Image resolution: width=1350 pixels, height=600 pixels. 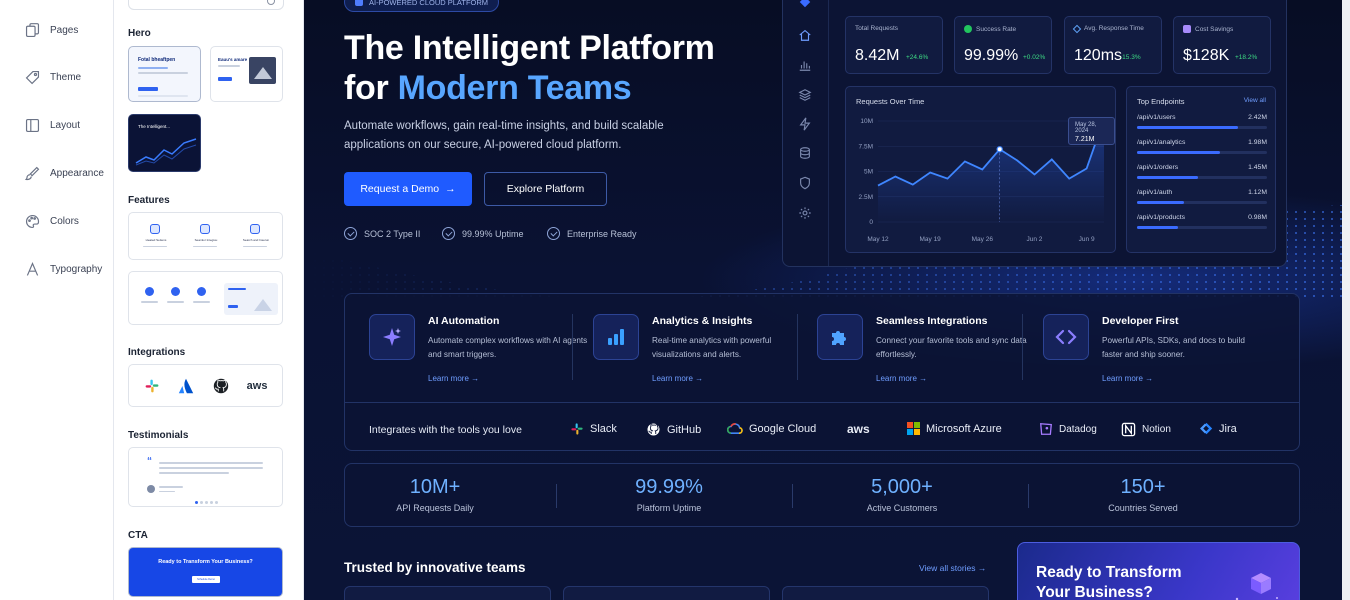 I want to click on google-cloud-icon, so click(x=735, y=428).